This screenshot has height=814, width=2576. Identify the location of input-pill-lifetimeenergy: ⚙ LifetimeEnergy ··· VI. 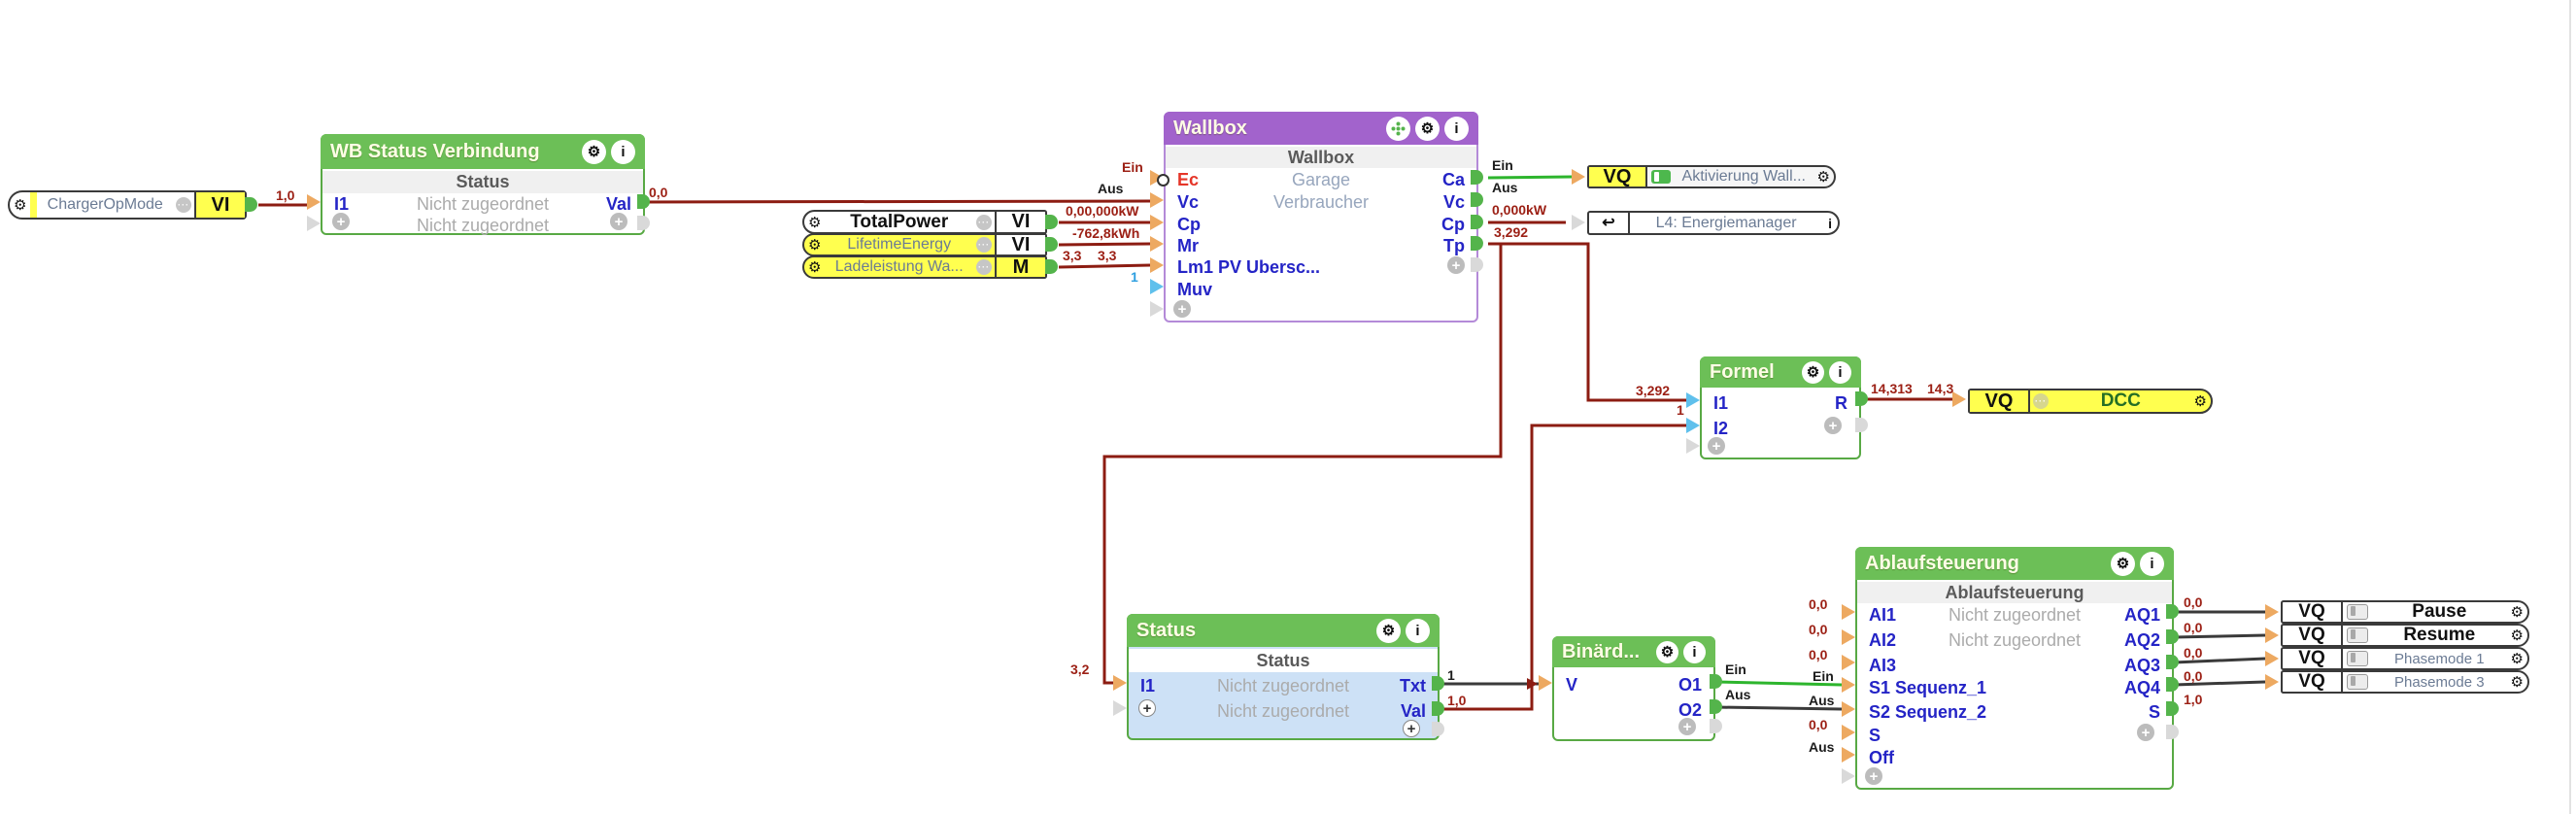
(924, 244).